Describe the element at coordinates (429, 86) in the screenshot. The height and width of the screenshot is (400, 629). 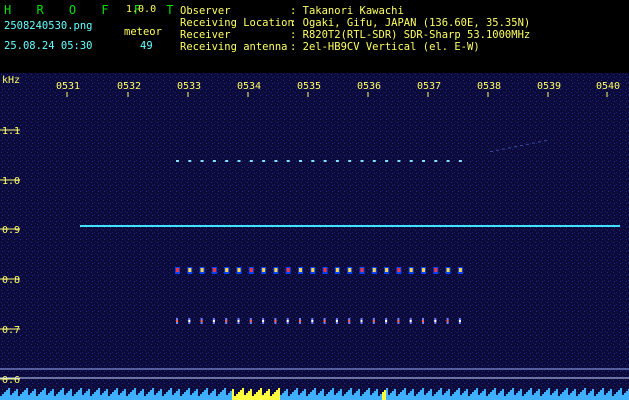
I see `x-tick-label: 0537` at that location.